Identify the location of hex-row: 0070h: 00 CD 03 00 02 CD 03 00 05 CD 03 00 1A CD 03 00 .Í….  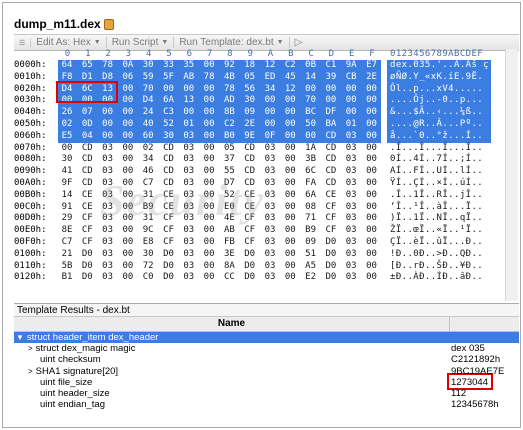
(265, 149).